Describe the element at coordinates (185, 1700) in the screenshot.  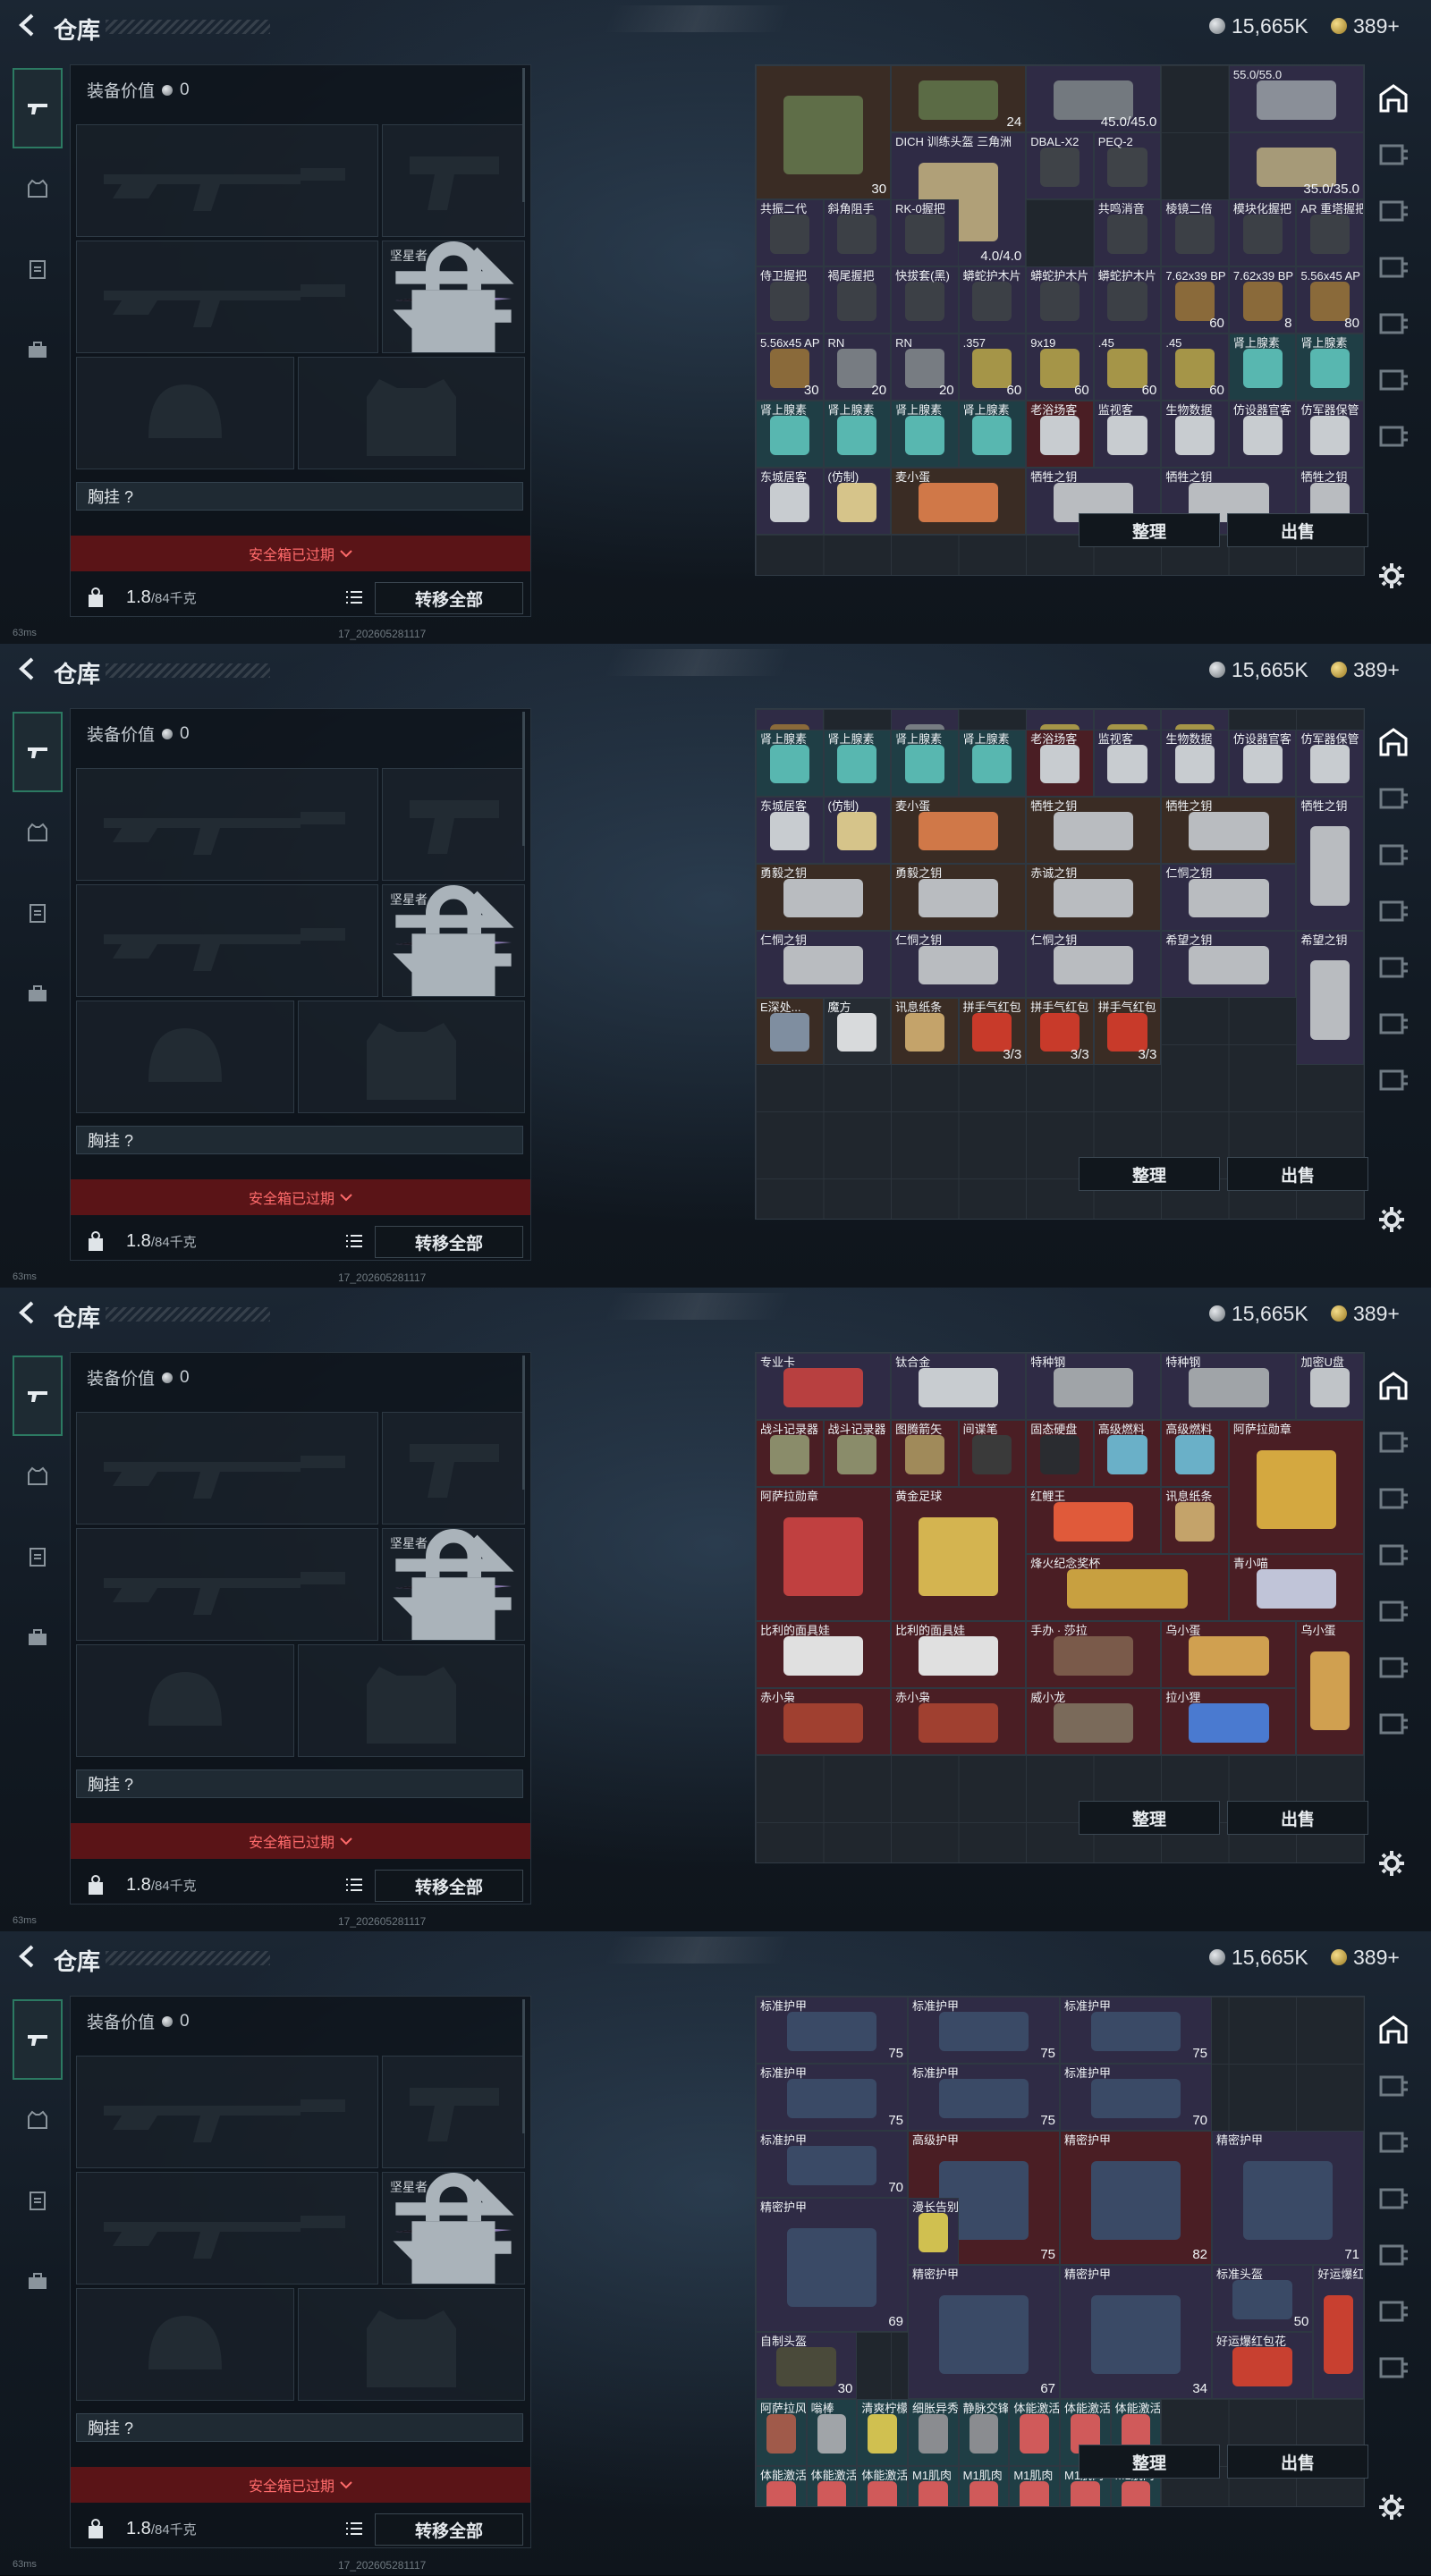
I see `helmet-slot` at that location.